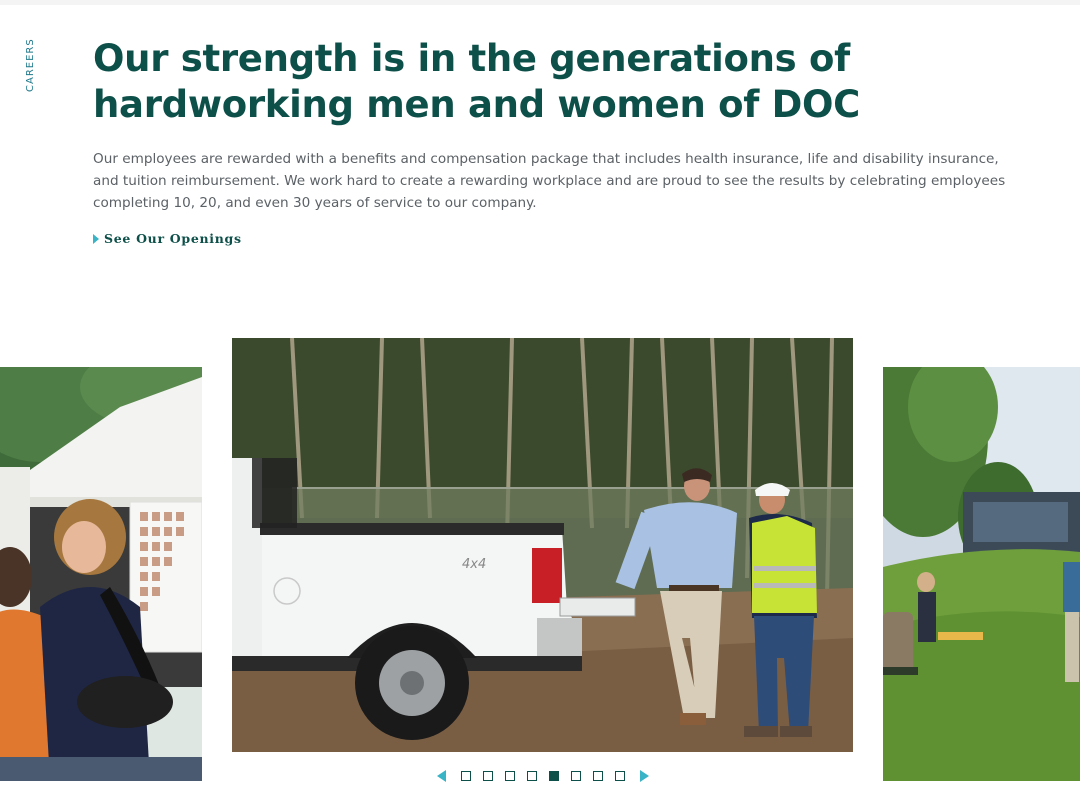 Image resolution: width=1080 pixels, height=810 pixels. I want to click on carousel-slide-next, so click(981, 574).